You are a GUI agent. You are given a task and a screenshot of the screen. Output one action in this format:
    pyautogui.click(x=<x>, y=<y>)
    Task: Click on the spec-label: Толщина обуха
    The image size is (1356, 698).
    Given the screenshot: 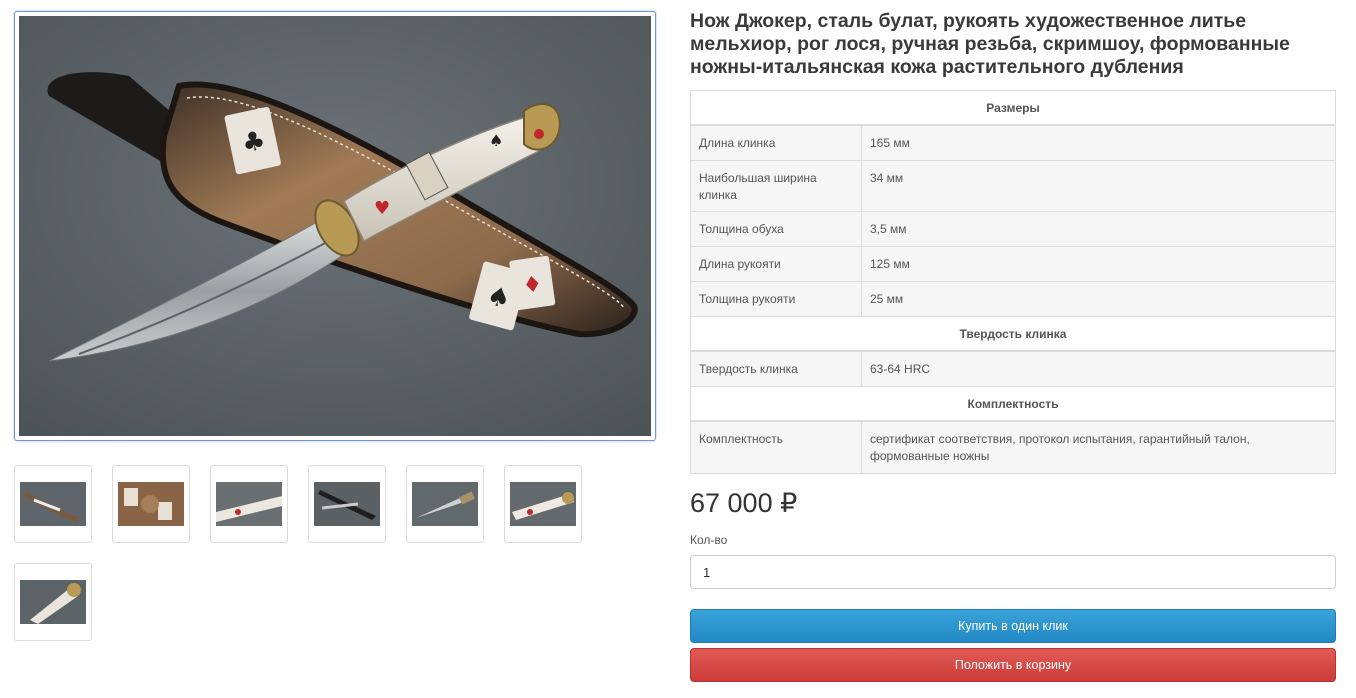 What is the action you would take?
    pyautogui.click(x=776, y=229)
    